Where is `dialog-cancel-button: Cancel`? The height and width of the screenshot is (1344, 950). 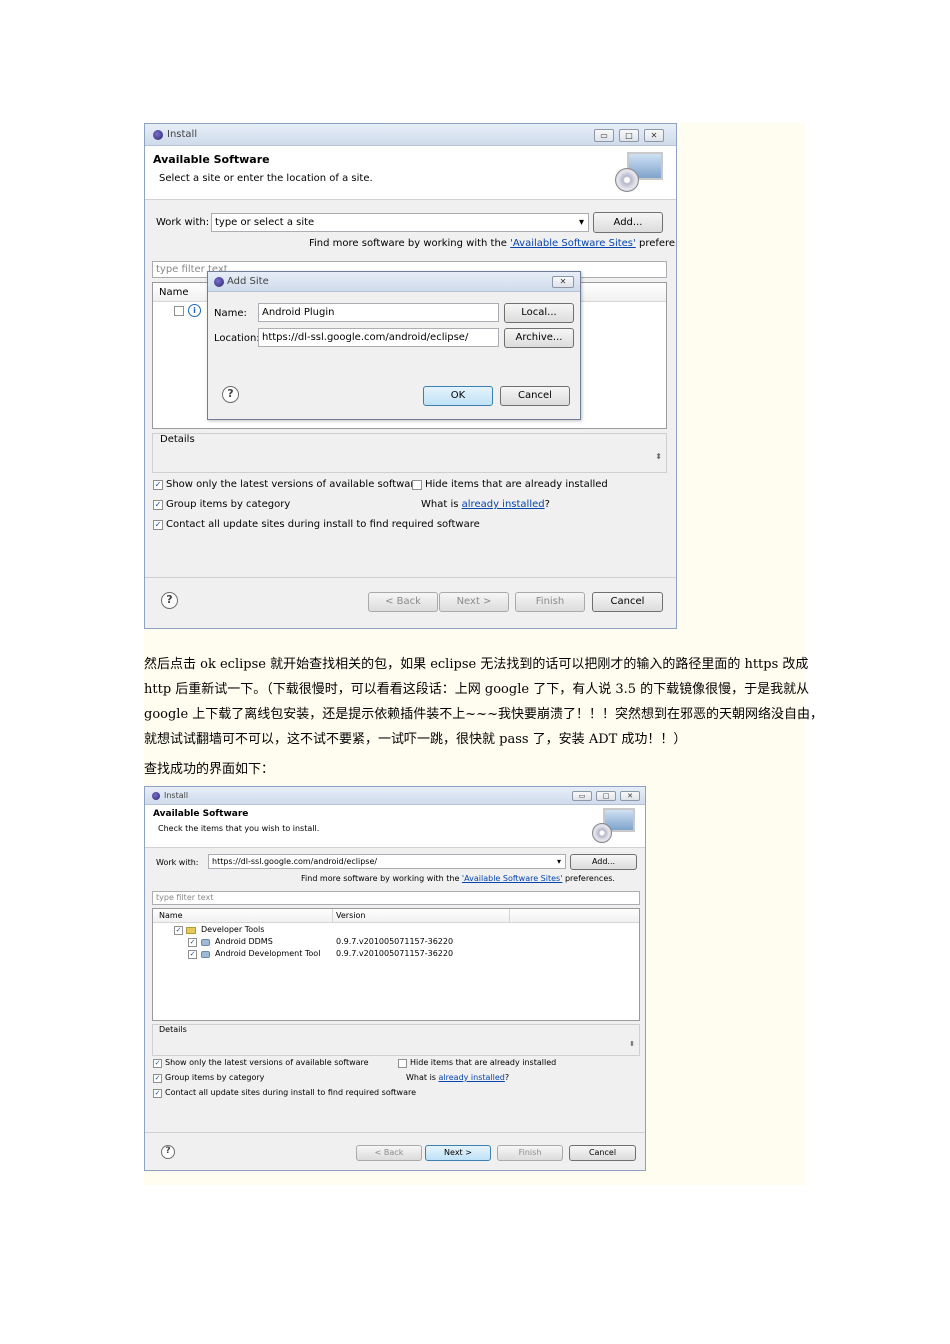
dialog-cancel-button: Cancel is located at coordinates (535, 396).